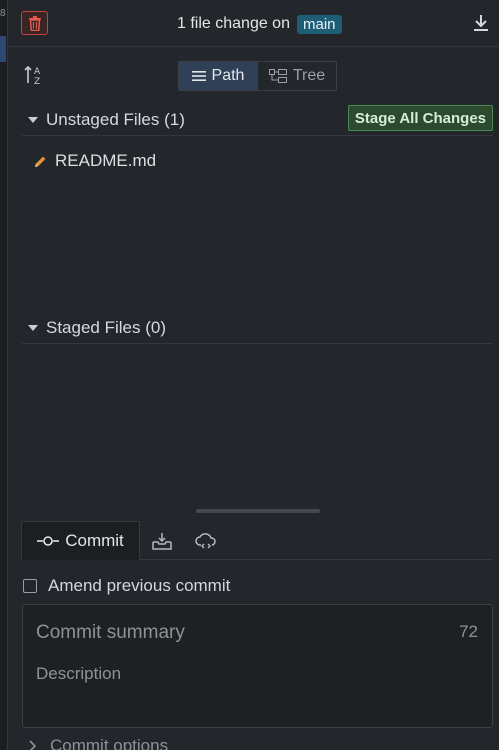 The height and width of the screenshot is (750, 499). What do you see at coordinates (30, 586) in the screenshot?
I see `amend-checkbox` at bounding box center [30, 586].